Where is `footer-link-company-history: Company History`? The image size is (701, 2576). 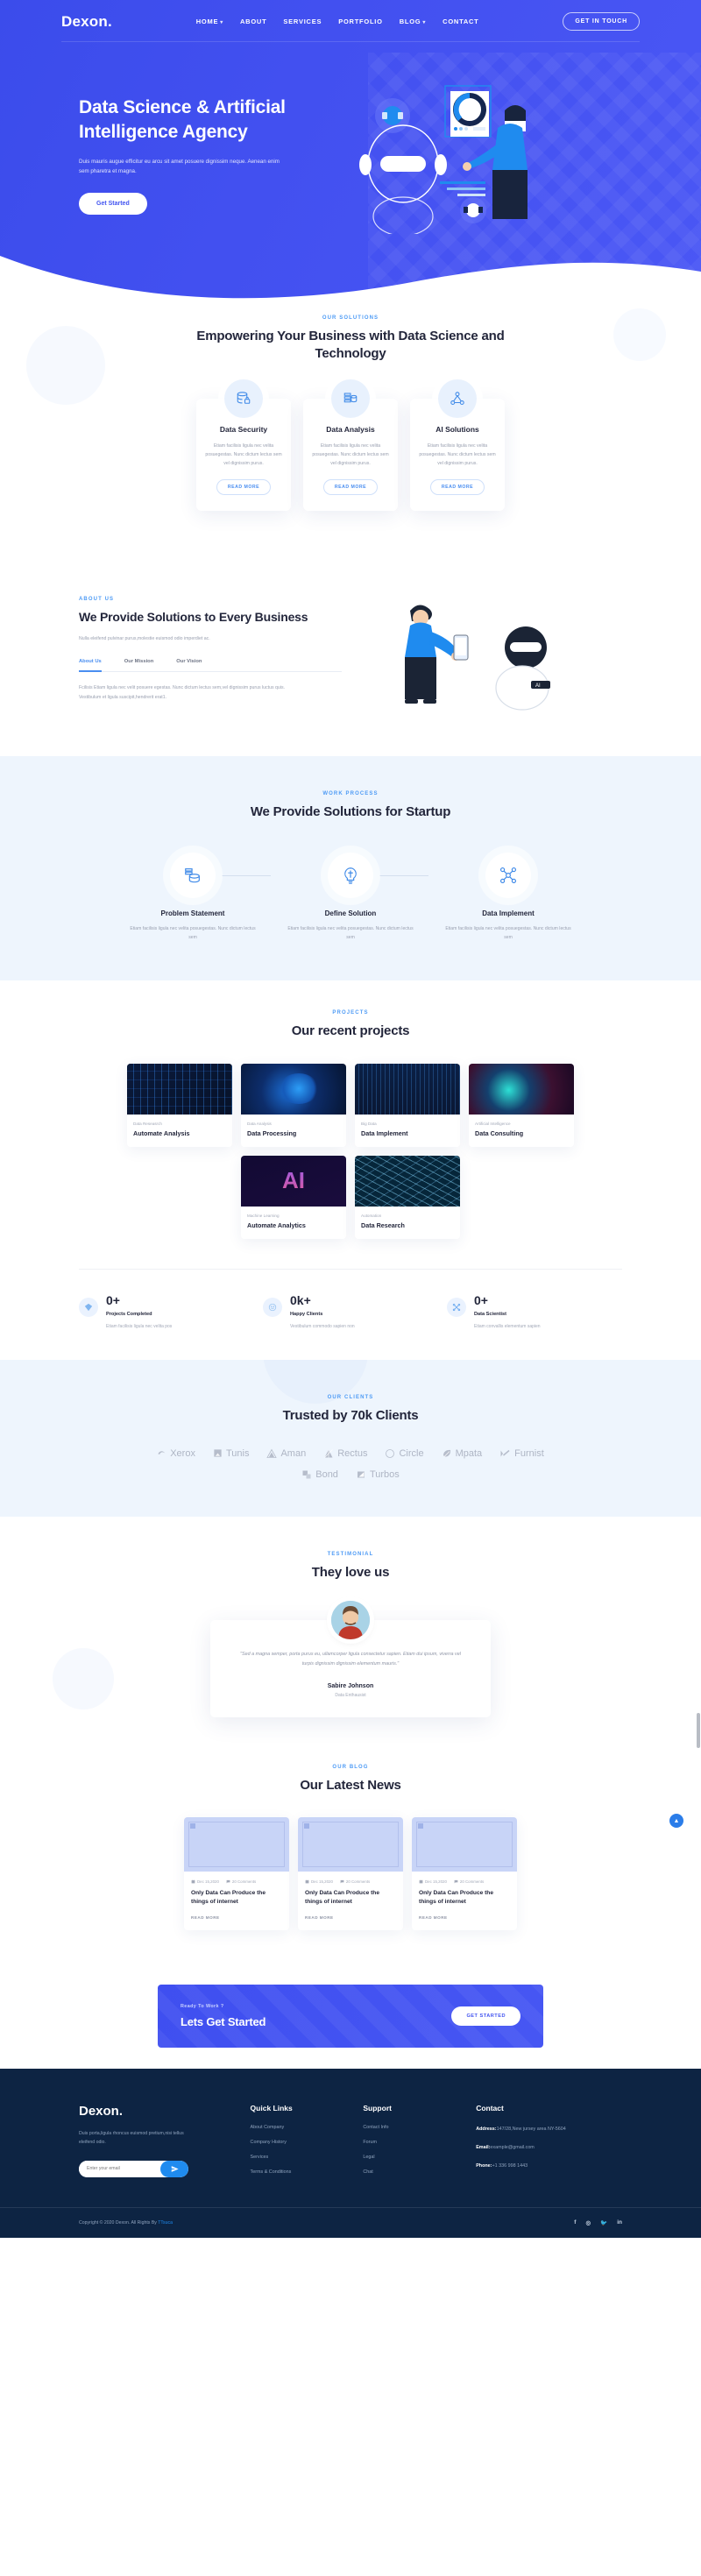
footer-link-company-history: Company History is located at coordinates (297, 2142).